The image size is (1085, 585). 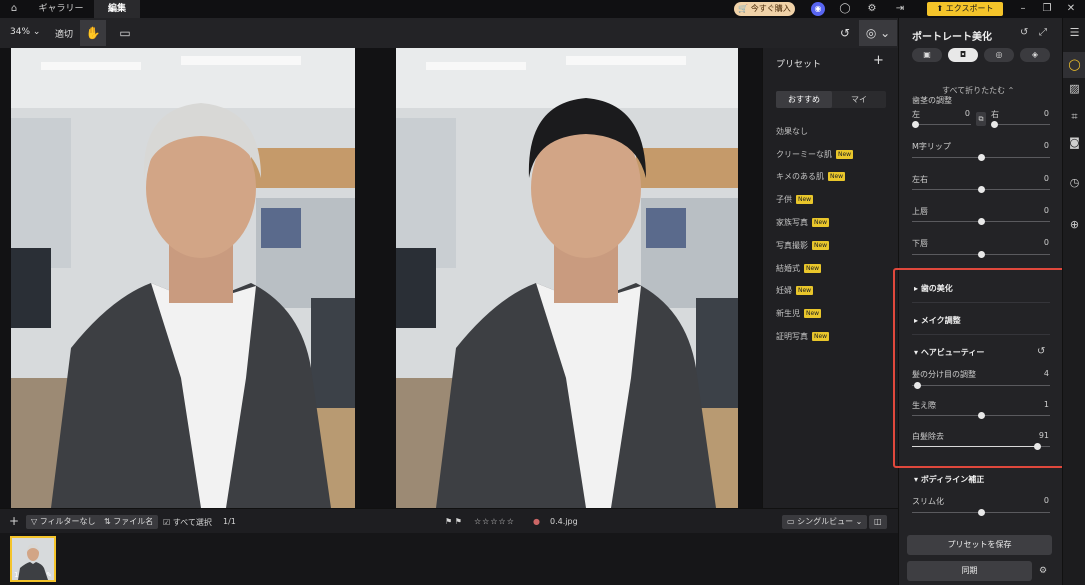 I want to click on home-icon: ⌂, so click(x=14, y=9).